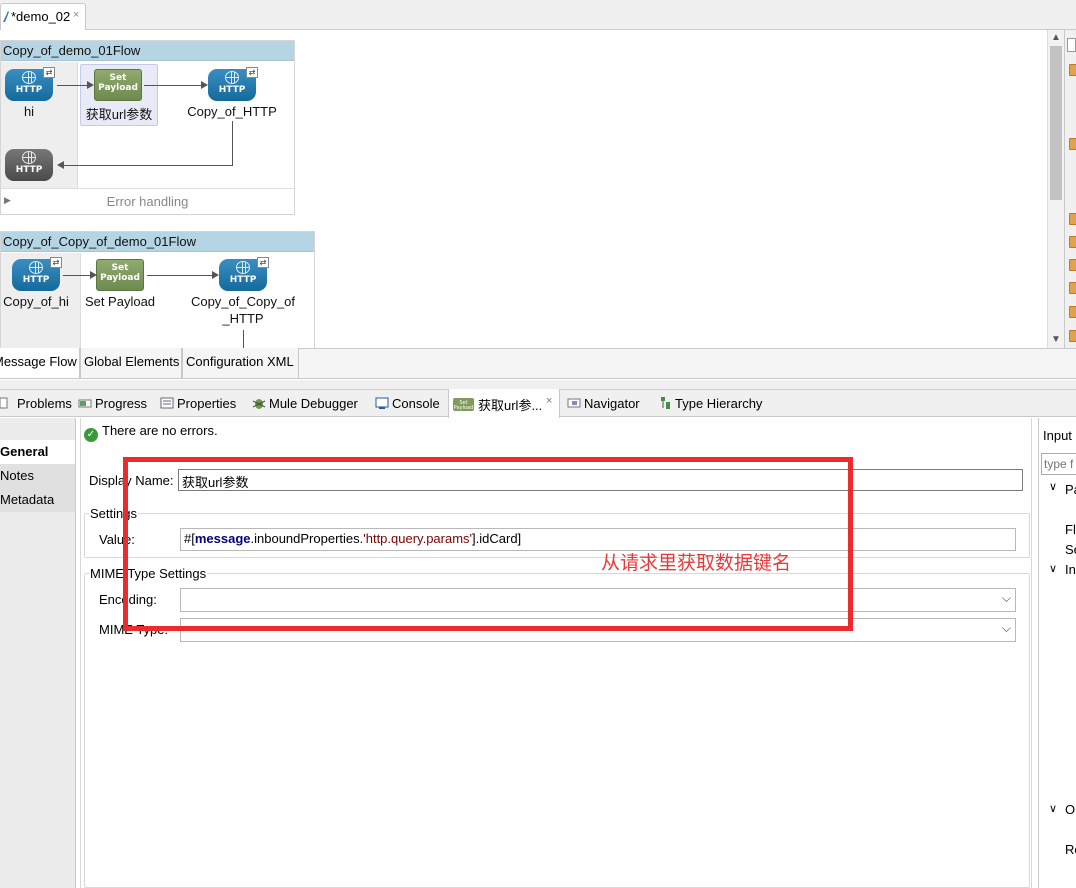  Describe the element at coordinates (305, 404) in the screenshot. I see `tab-mule-debugger: Mule Debugger` at that location.